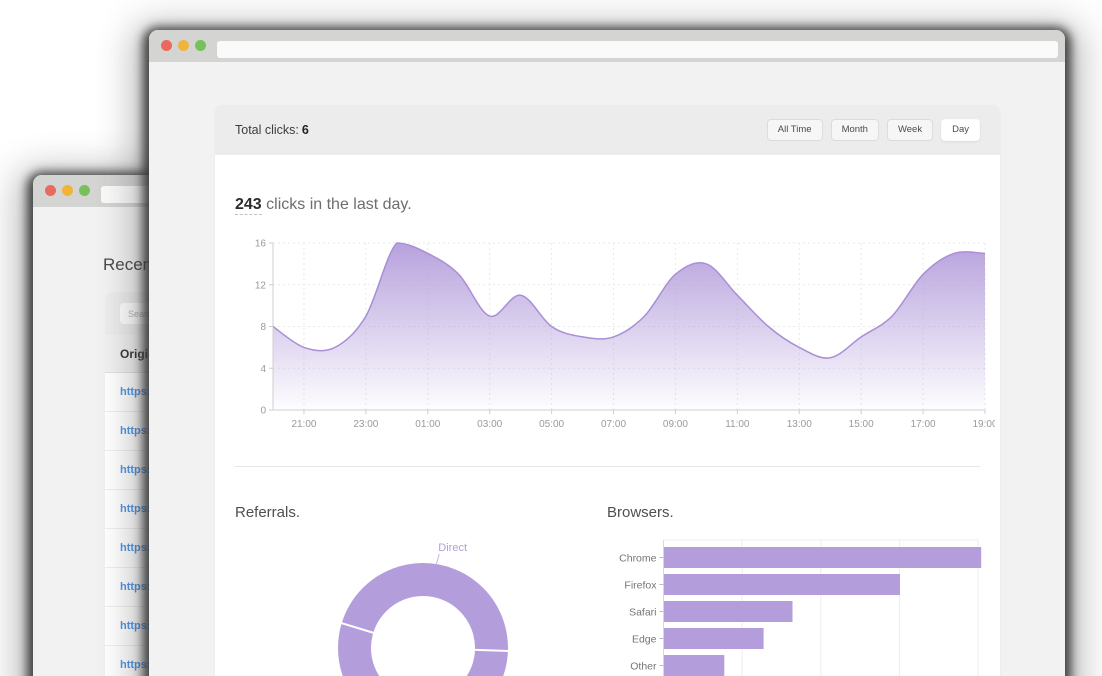 This screenshot has width=1102, height=676. Describe the element at coordinates (427, 424) in the screenshot. I see `svg-text: 01:00` at that location.